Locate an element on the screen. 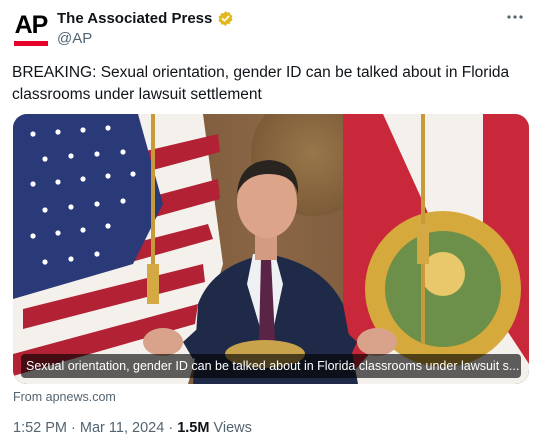 This screenshot has height=446, width=540. more-options-button is located at coordinates (515, 17).